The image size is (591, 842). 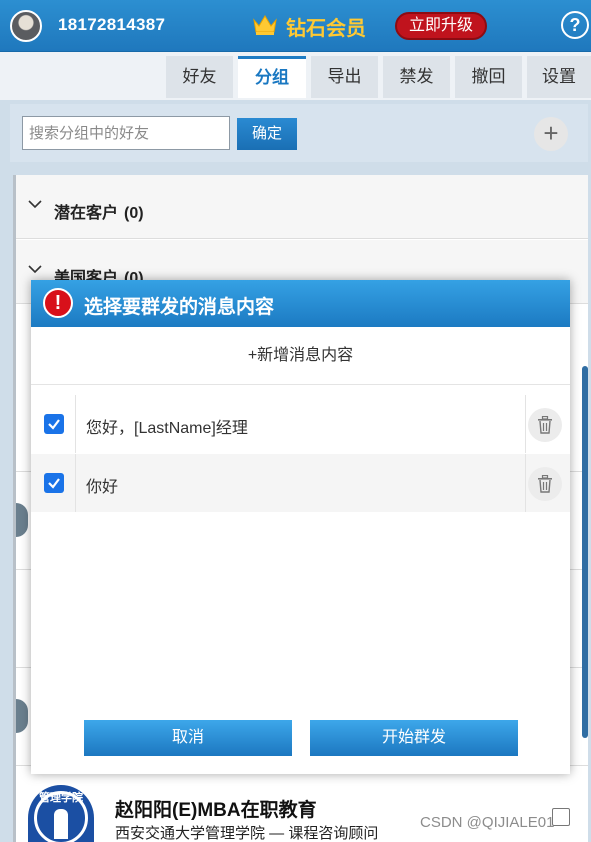 I want to click on add-group-button: +, so click(x=551, y=134).